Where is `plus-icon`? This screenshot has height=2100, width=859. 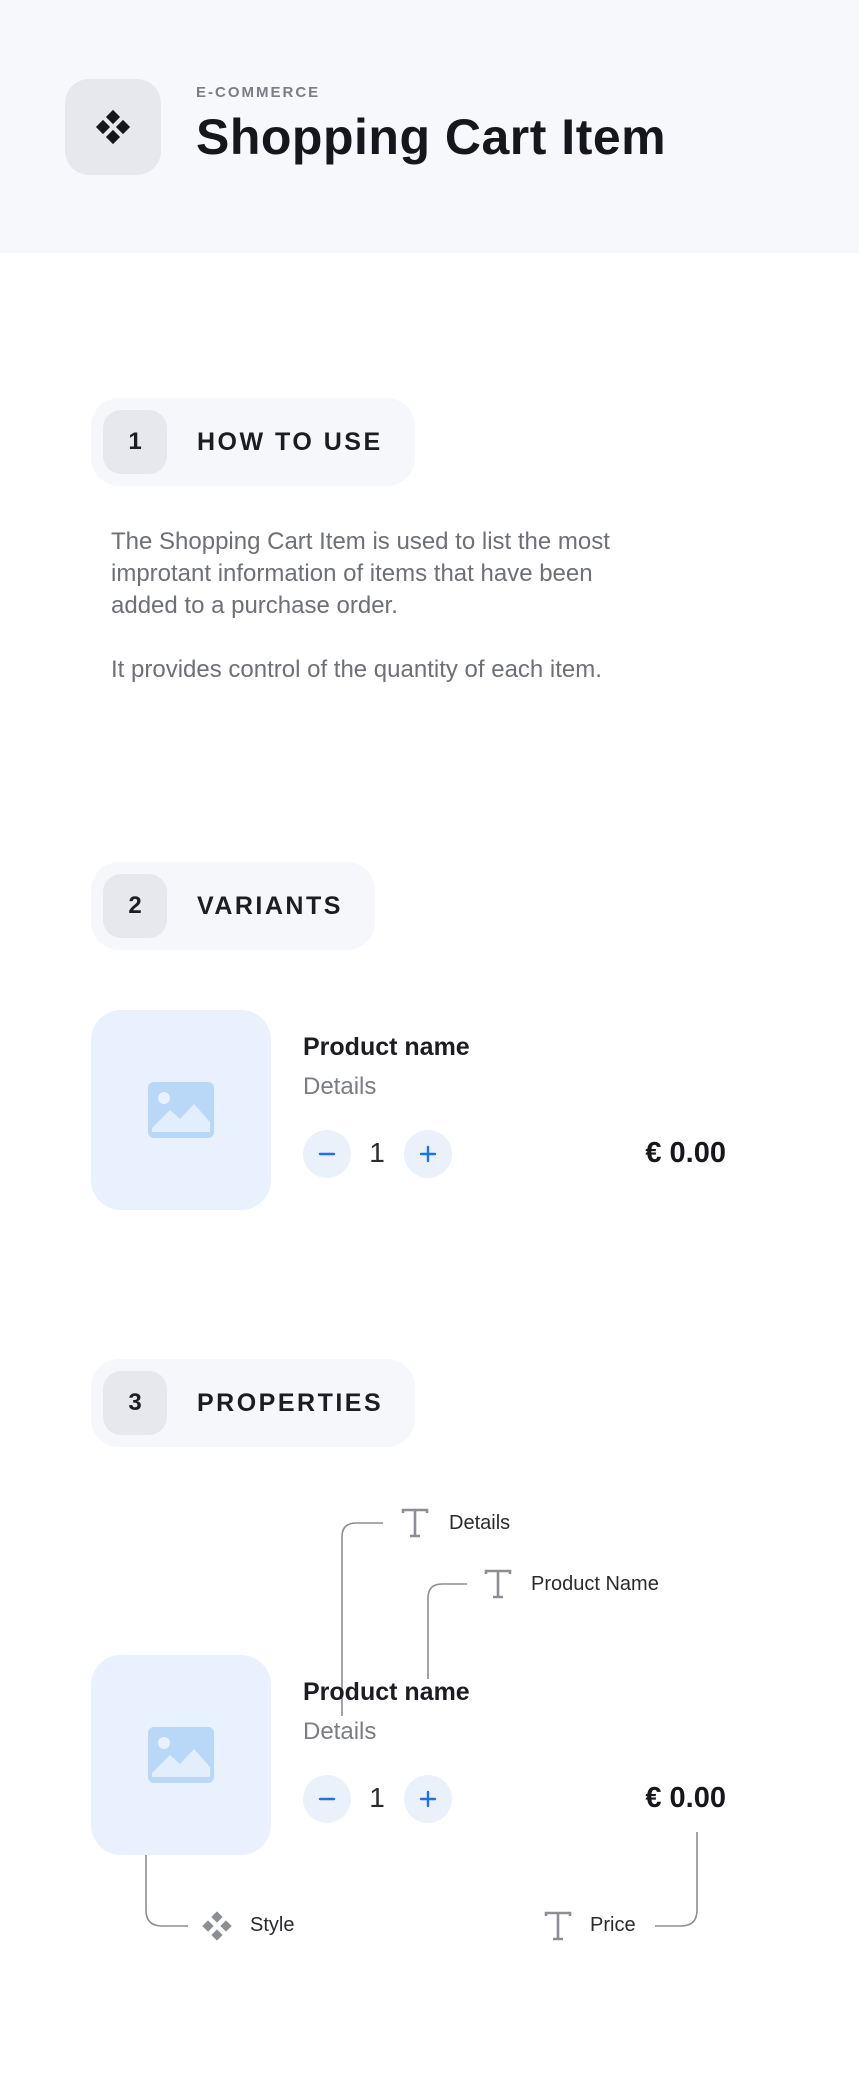 plus-icon is located at coordinates (428, 1799).